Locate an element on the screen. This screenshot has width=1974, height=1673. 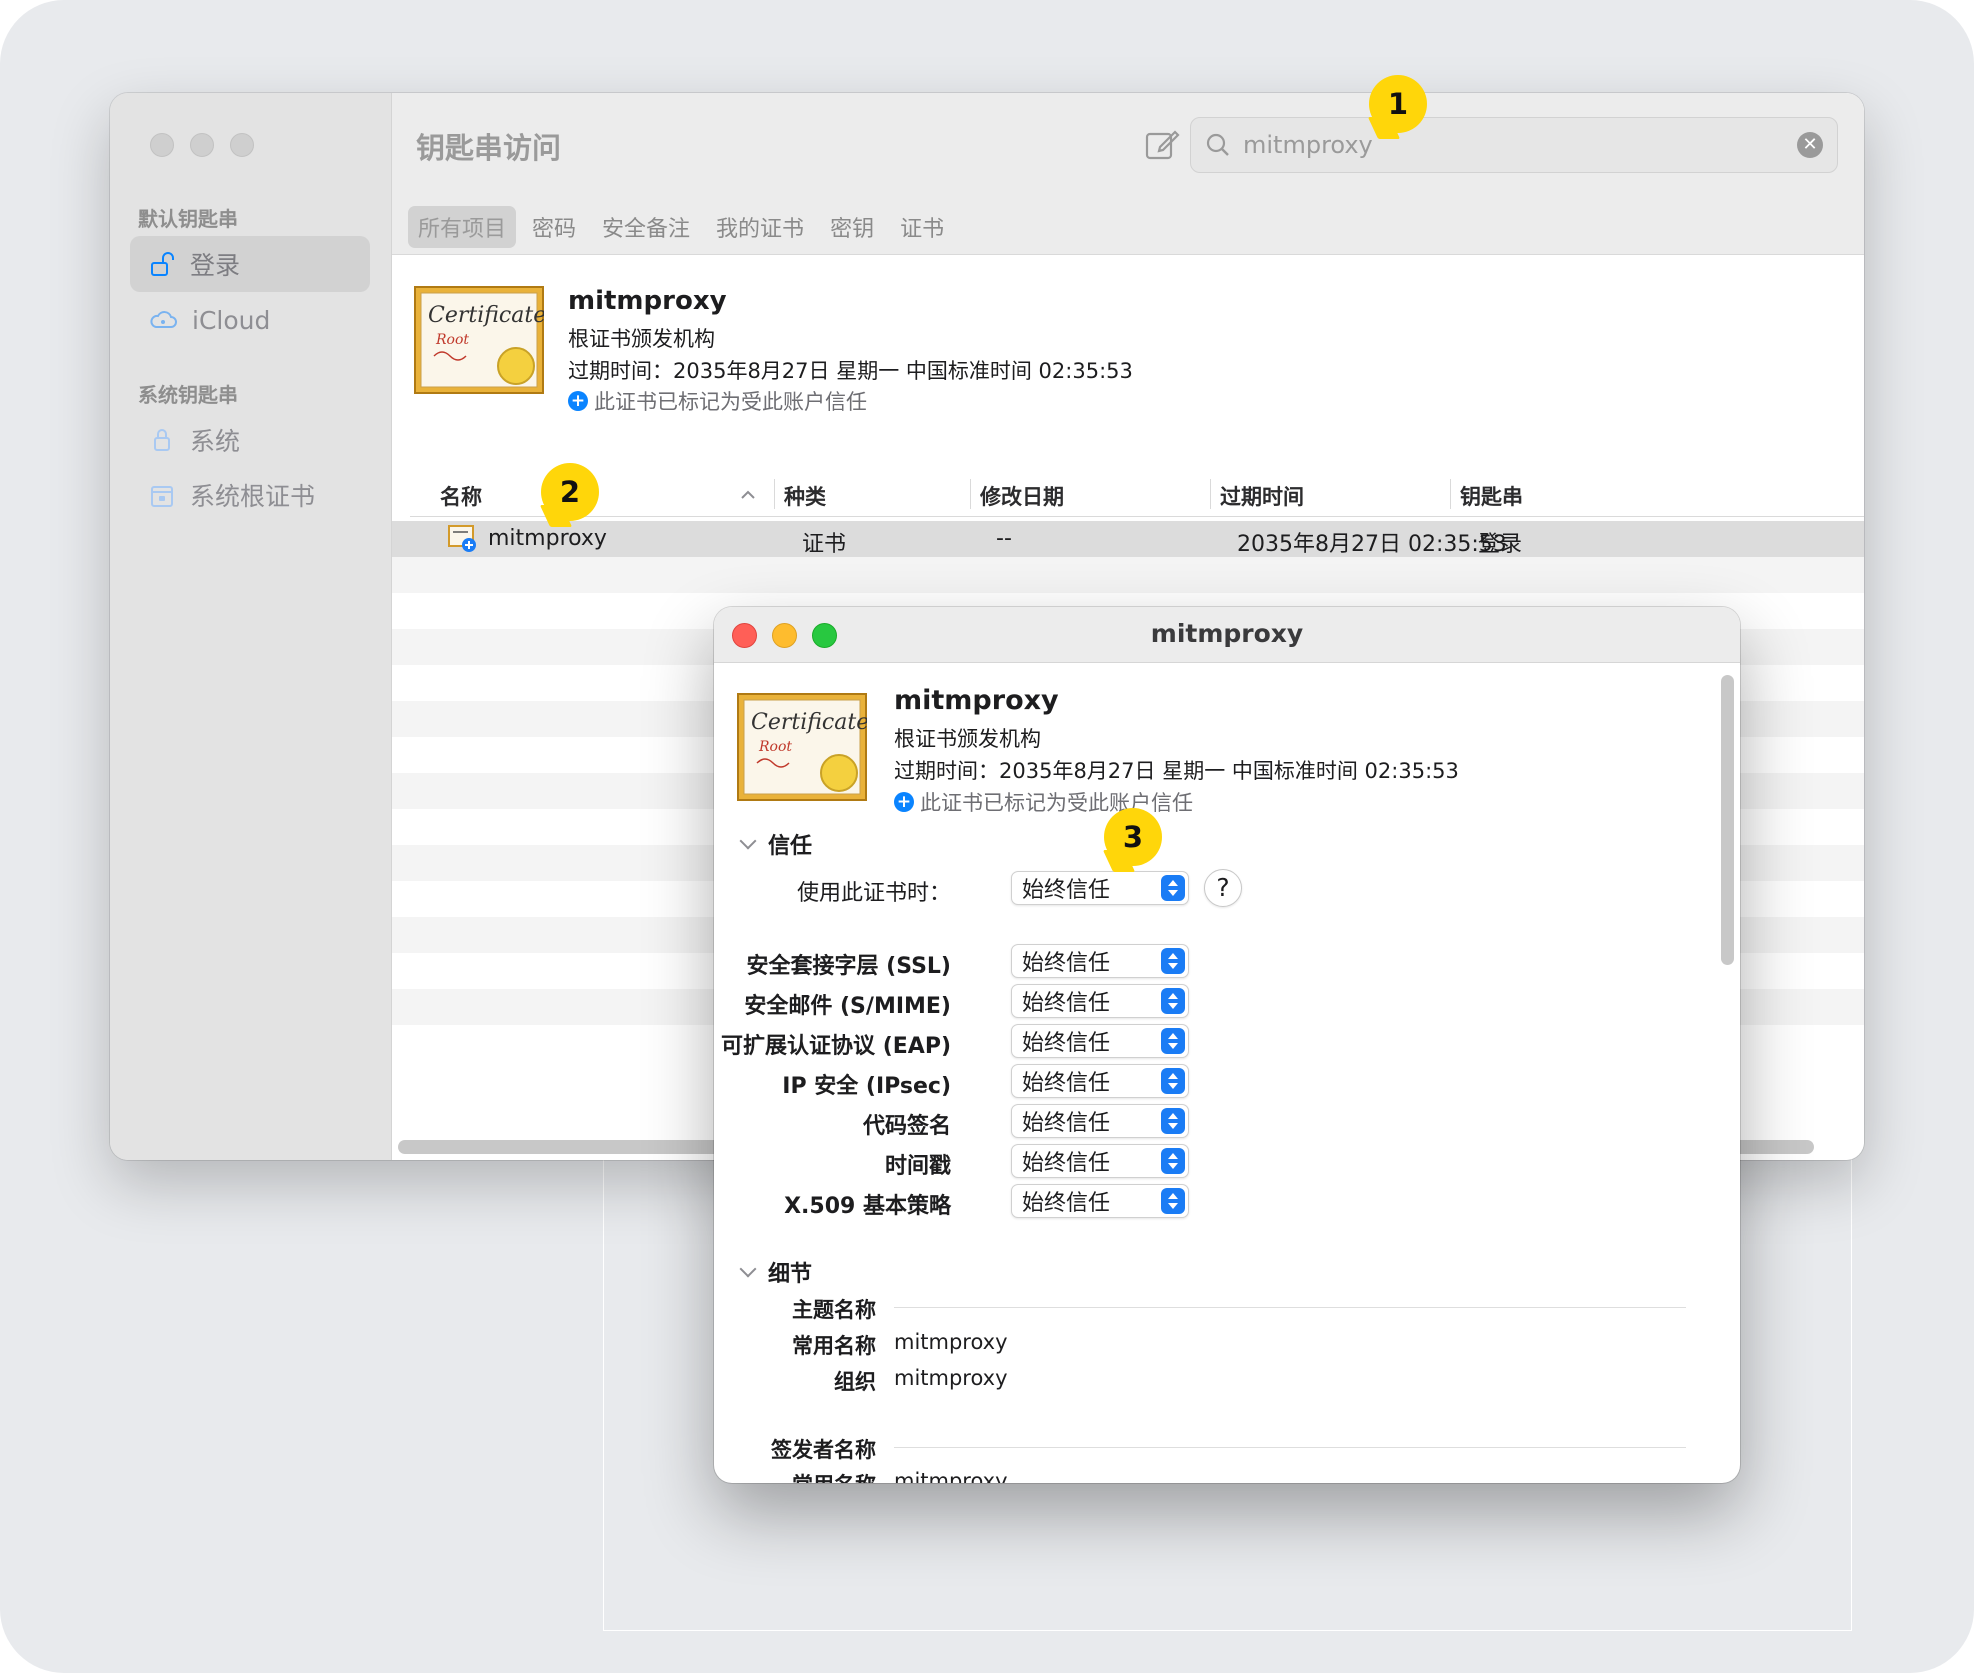
panel-titlebar: mitmproxy is located at coordinates (1227, 635).